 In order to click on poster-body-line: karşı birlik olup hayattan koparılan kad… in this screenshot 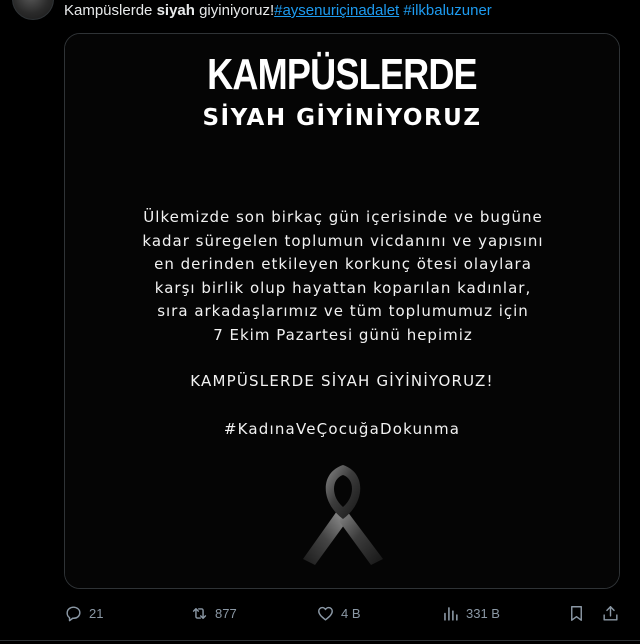, I will do `click(343, 287)`.